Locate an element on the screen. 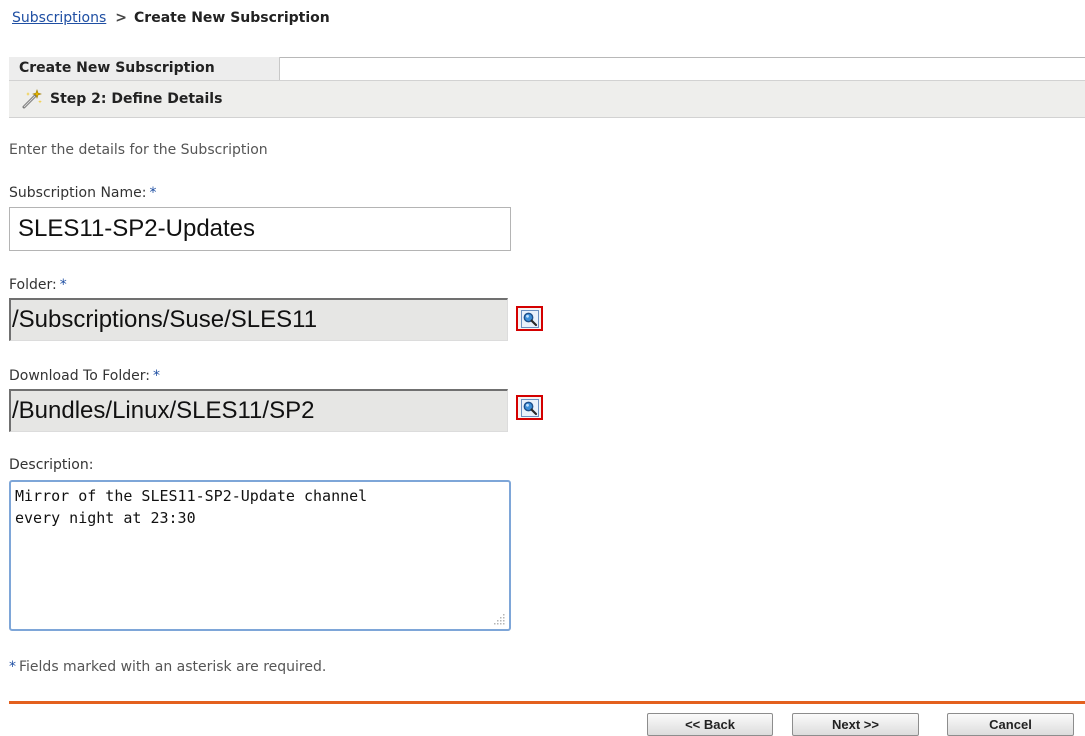 The width and height of the screenshot is (1085, 736). description-label: Description: is located at coordinates (51, 465).